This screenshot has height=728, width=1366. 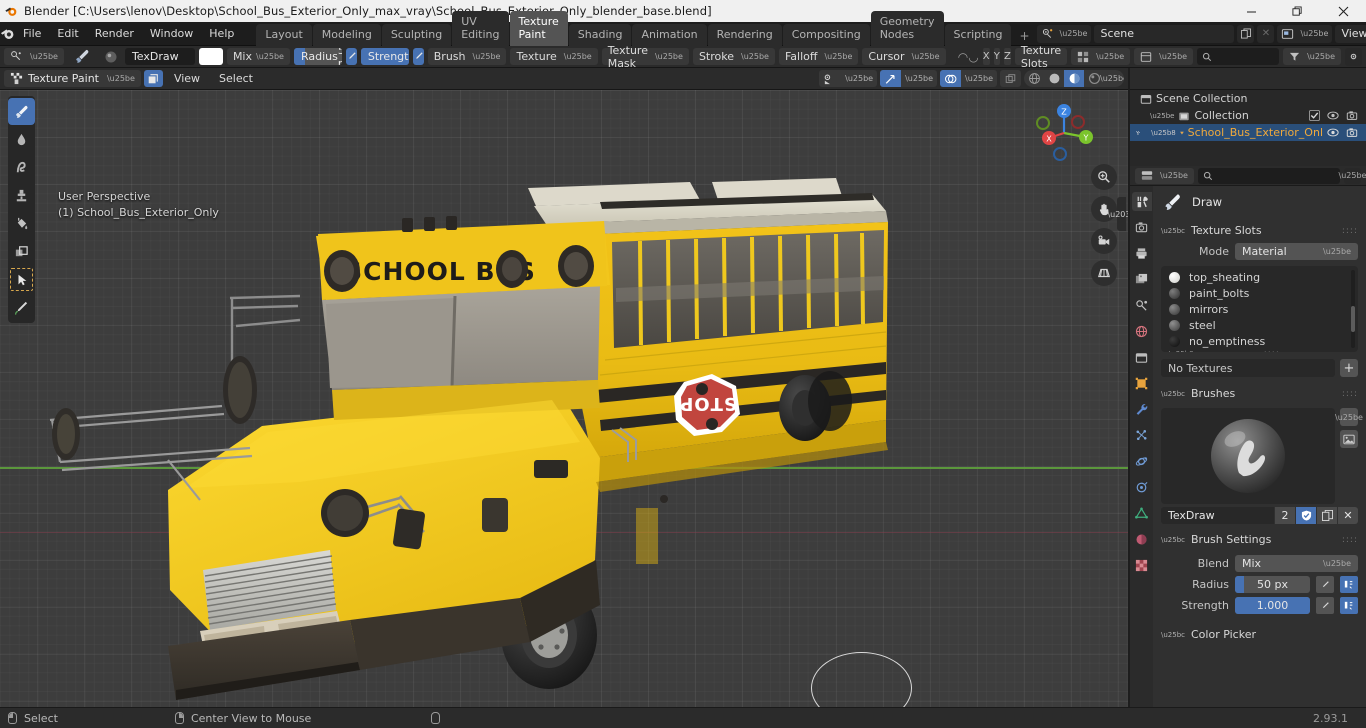 What do you see at coordinates (210, 56) in the screenshot?
I see `brush-color-swatch` at bounding box center [210, 56].